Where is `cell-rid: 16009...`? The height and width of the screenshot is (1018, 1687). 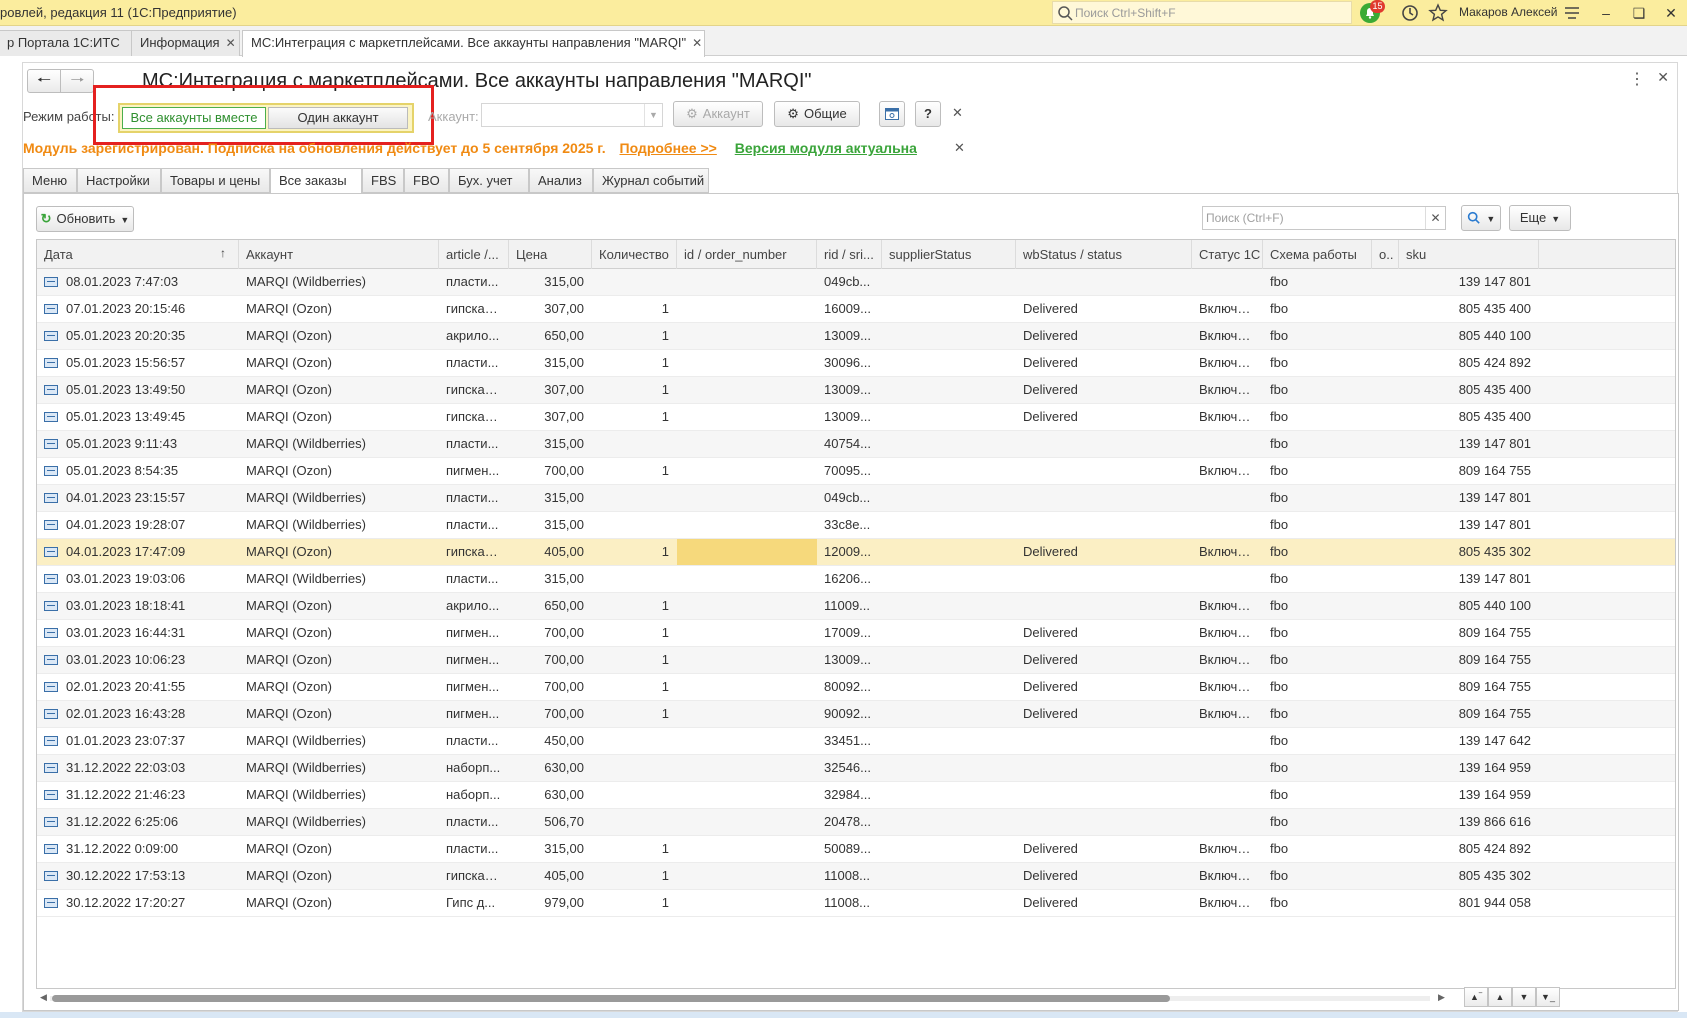
cell-rid: 16009... is located at coordinates (849, 309).